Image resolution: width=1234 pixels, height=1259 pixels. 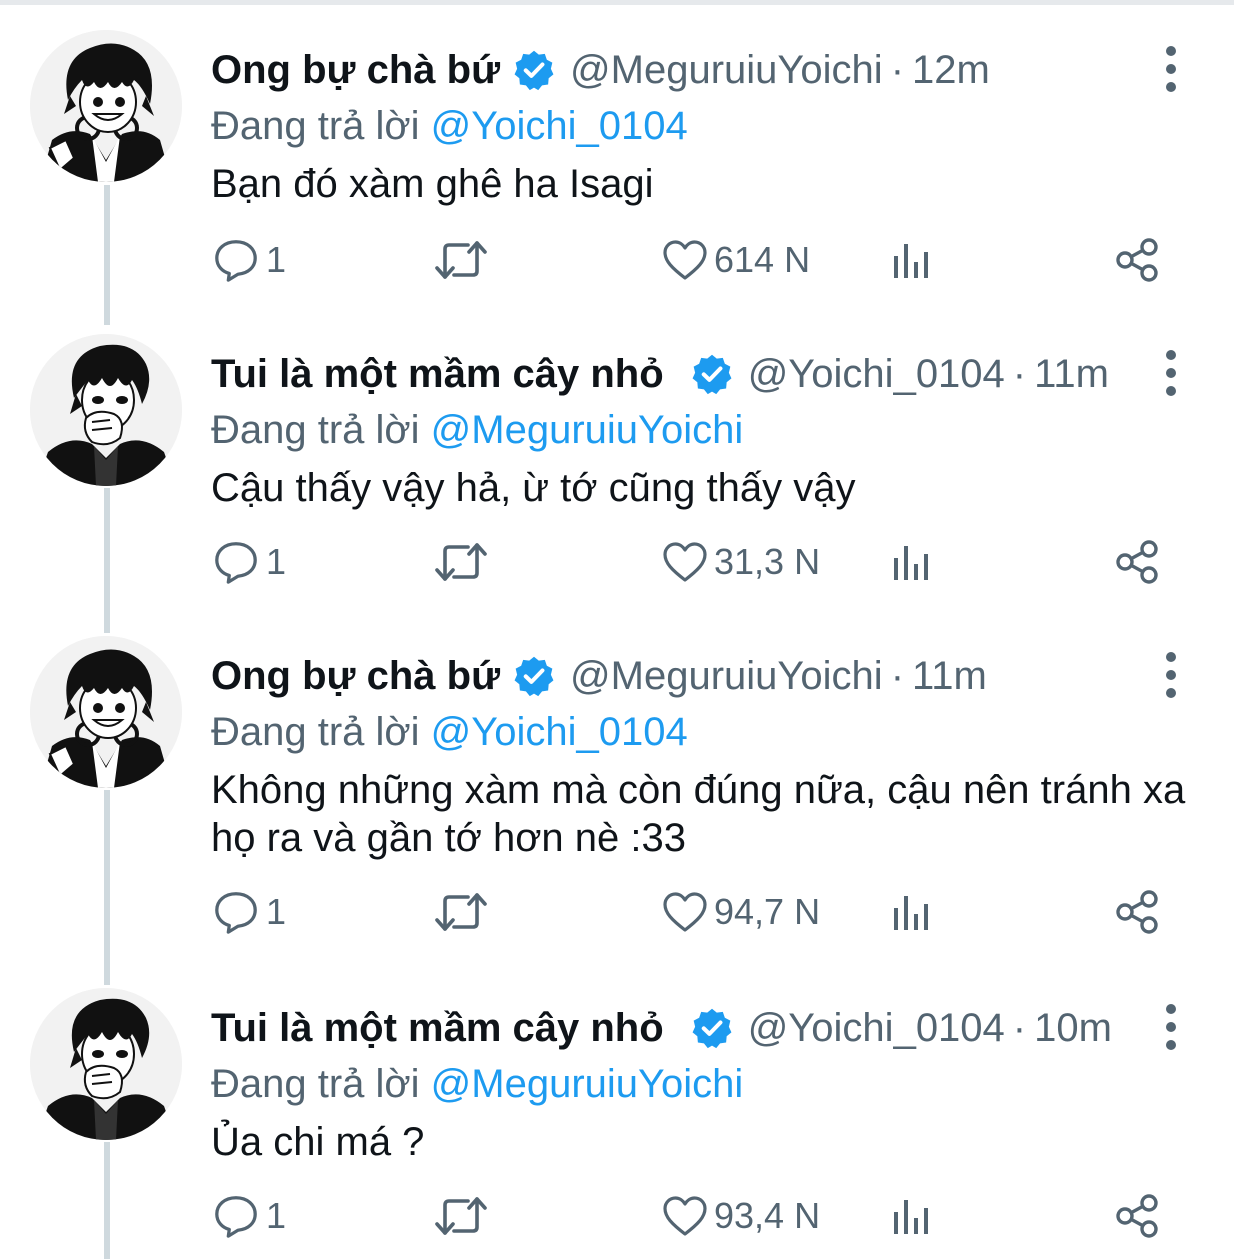 What do you see at coordinates (951, 70) in the screenshot?
I see `timestamp: 12m` at bounding box center [951, 70].